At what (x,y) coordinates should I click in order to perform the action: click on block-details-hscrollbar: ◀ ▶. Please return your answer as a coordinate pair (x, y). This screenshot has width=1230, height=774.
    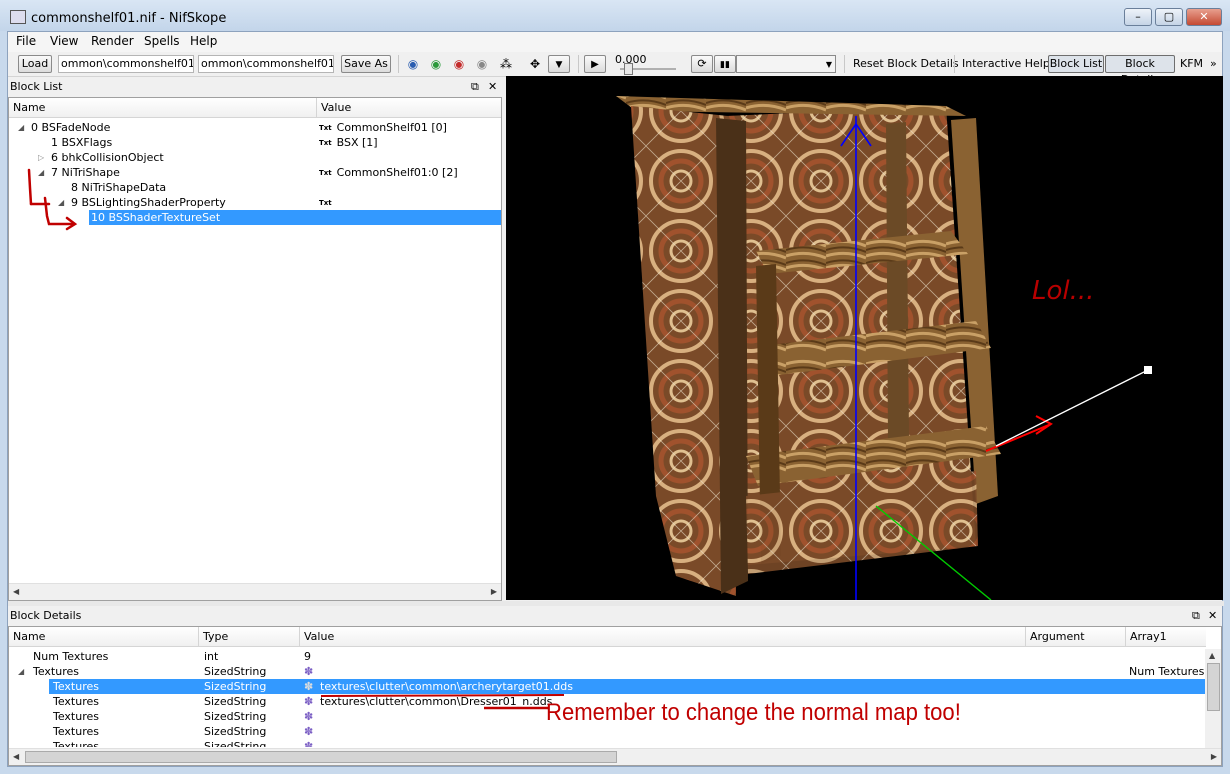
    Looking at the image, I should click on (615, 756).